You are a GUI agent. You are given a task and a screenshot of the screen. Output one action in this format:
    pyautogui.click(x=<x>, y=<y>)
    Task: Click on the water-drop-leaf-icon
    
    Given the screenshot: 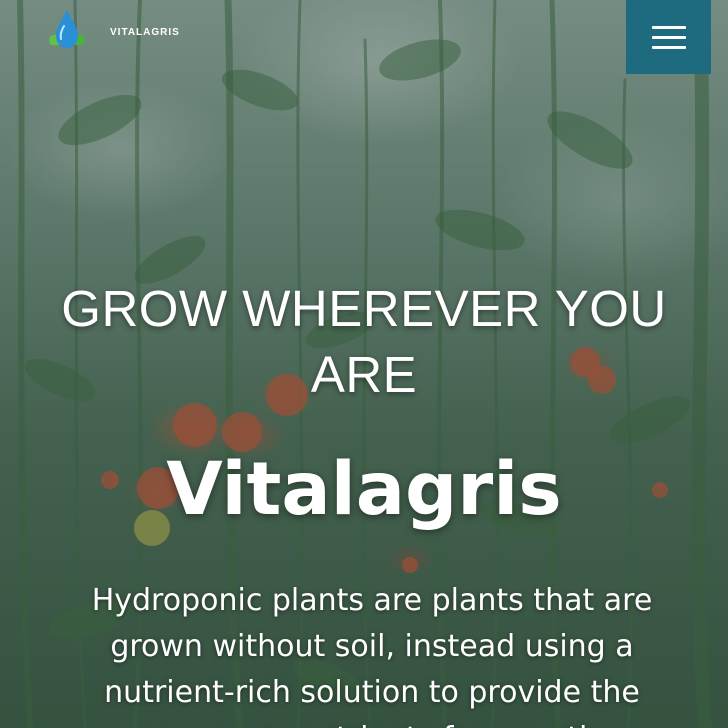 What is the action you would take?
    pyautogui.click(x=67, y=29)
    